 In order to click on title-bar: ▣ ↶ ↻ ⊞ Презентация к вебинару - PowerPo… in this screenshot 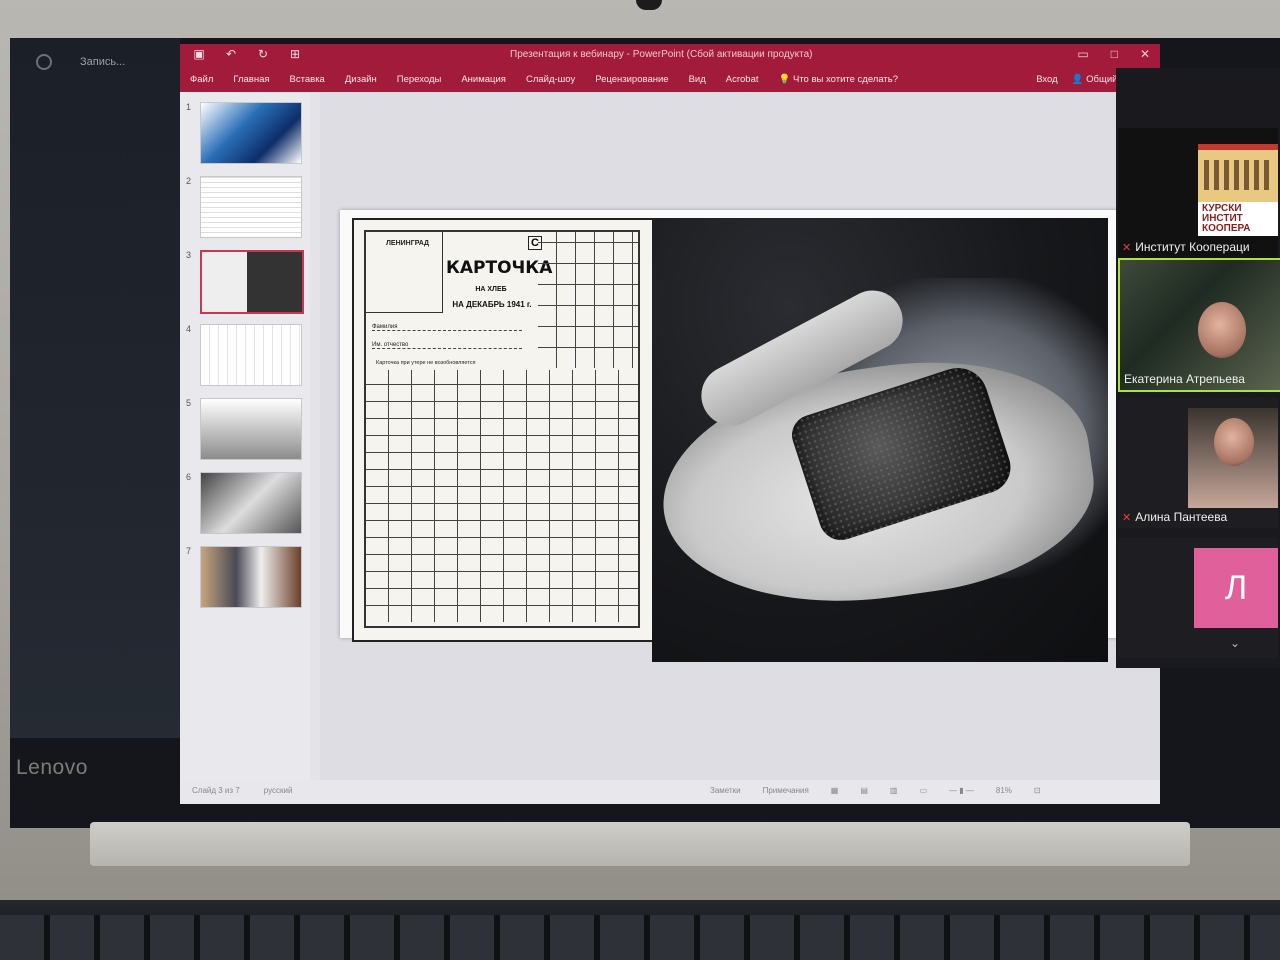, I will do `click(670, 55)`.